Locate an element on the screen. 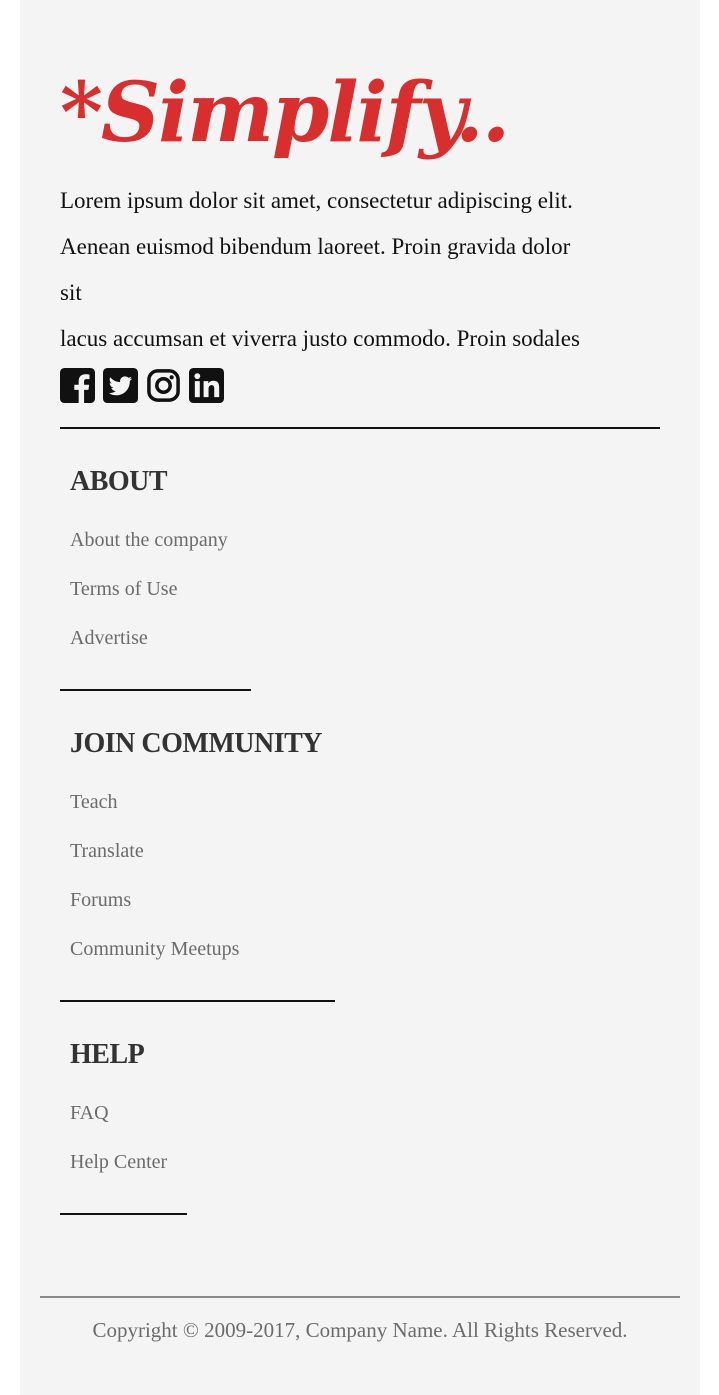  description-line: sit is located at coordinates (71, 292).